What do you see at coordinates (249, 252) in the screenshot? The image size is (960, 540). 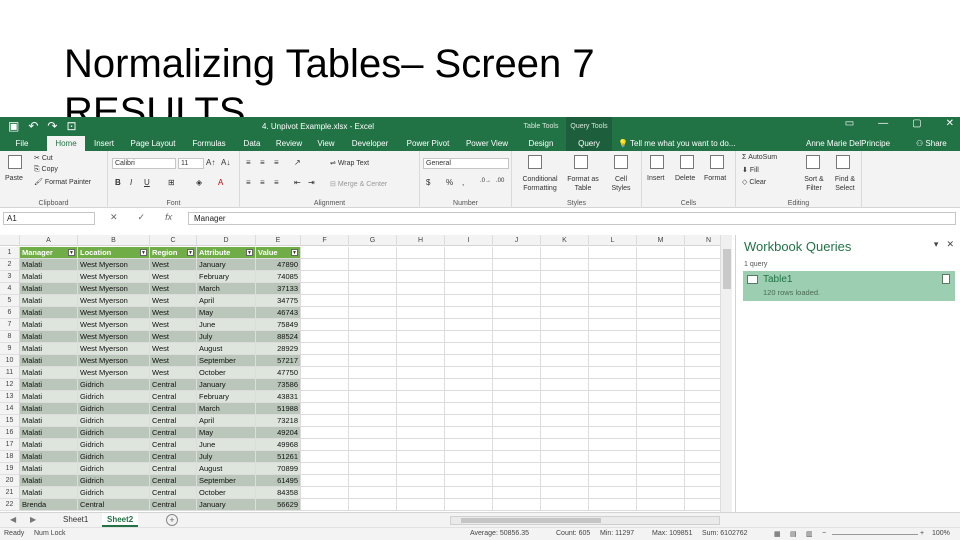 I see `filter-dropdown-icon: ▼` at bounding box center [249, 252].